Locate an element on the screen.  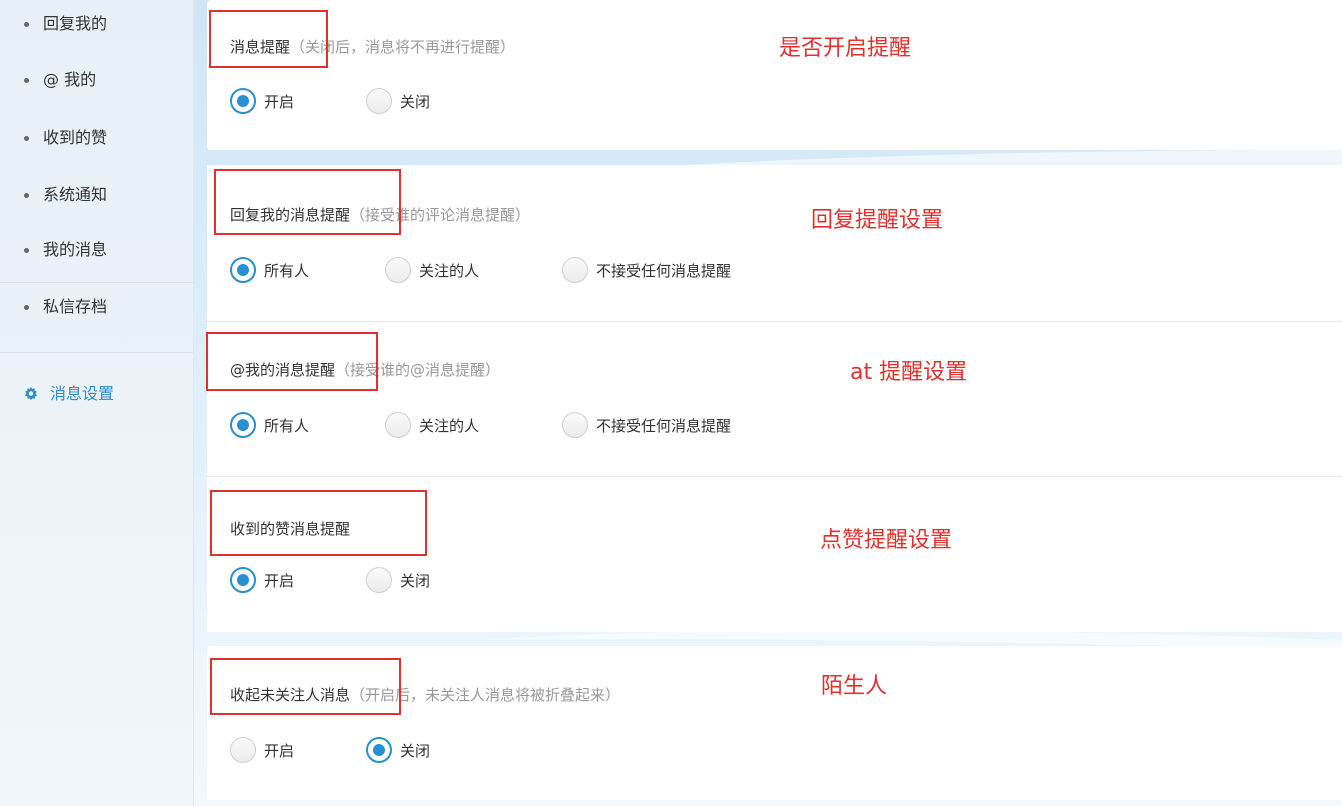
sidebar-item-message-archive: 私信存档 is located at coordinates (65, 307).